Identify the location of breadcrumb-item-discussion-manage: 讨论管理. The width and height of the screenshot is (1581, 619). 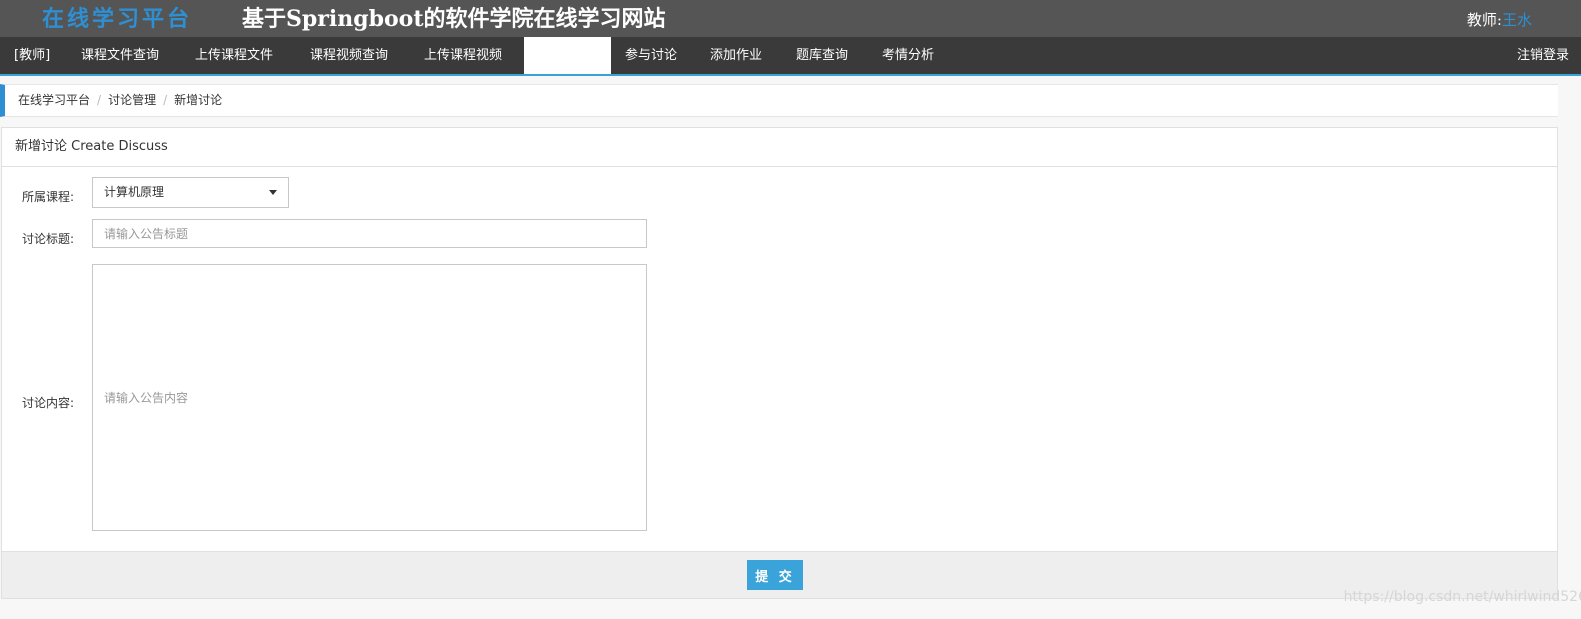
(132, 100).